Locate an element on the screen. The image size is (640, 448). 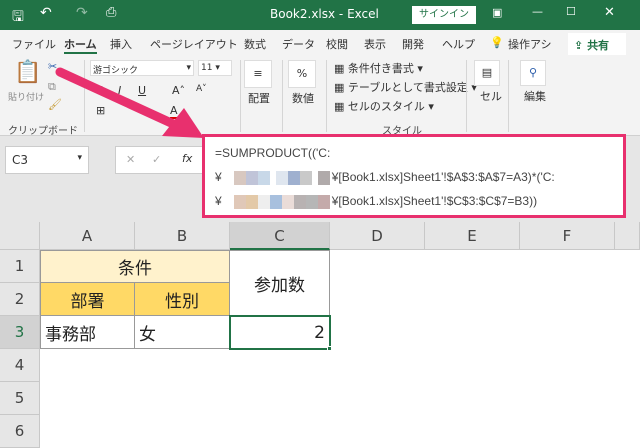
print-preview-icon: ⎙ is located at coordinates (111, 12).